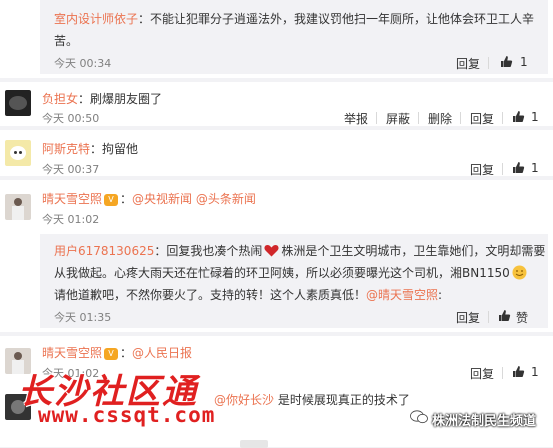 The width and height of the screenshot is (553, 448). I want to click on comment-time: 今天 00:37, so click(71, 169).